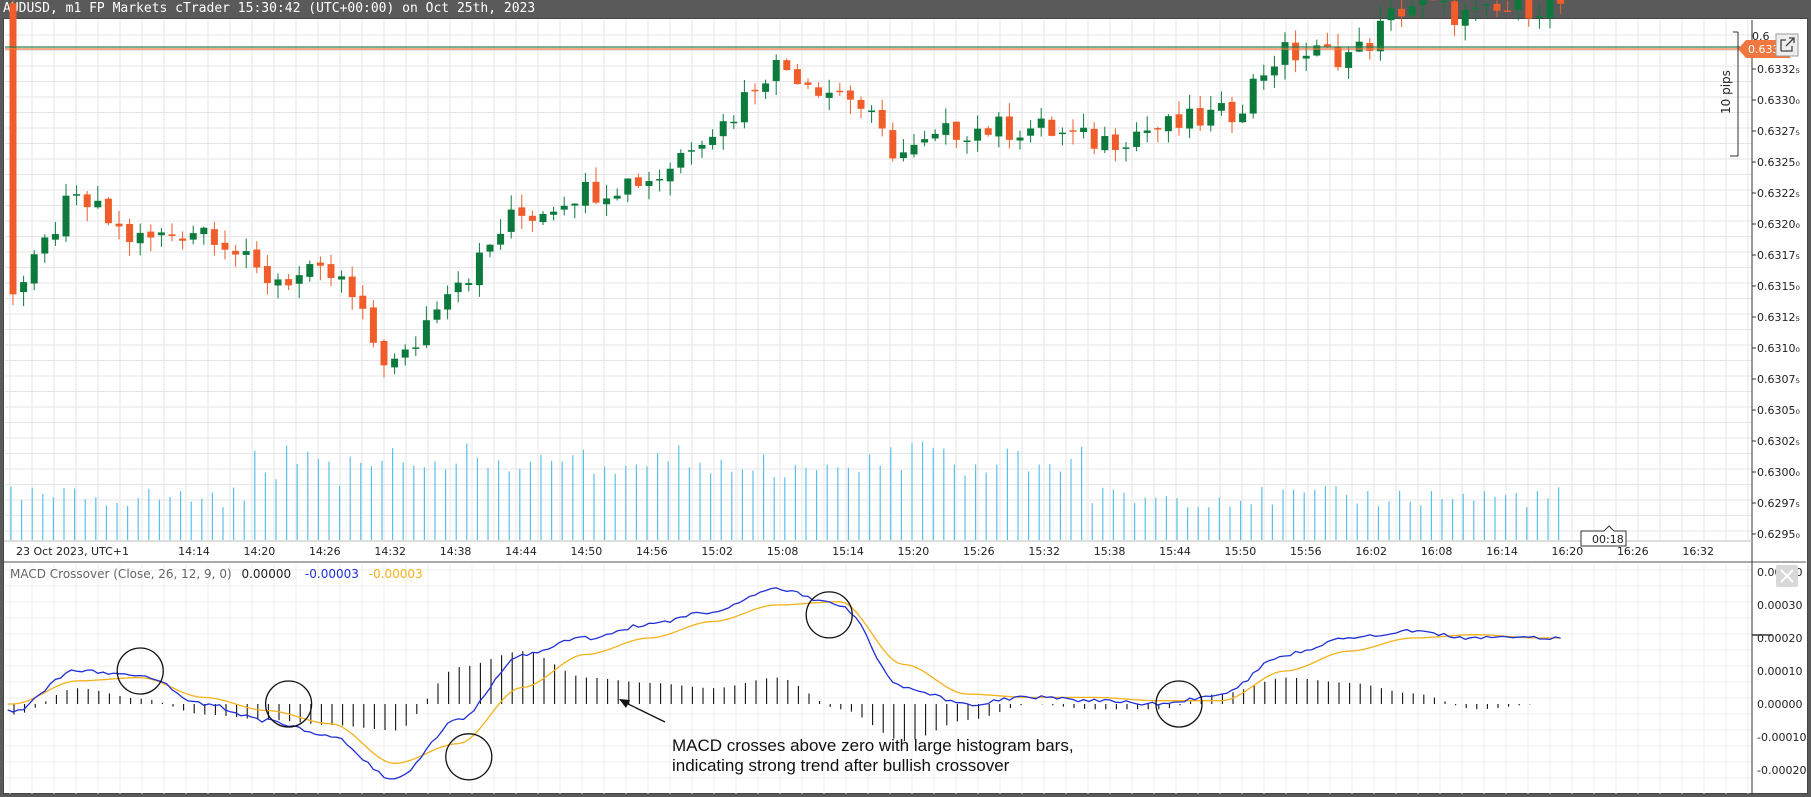 The image size is (1811, 797). What do you see at coordinates (848, 551) in the screenshot?
I see `time-axis-label: 15:14` at bounding box center [848, 551].